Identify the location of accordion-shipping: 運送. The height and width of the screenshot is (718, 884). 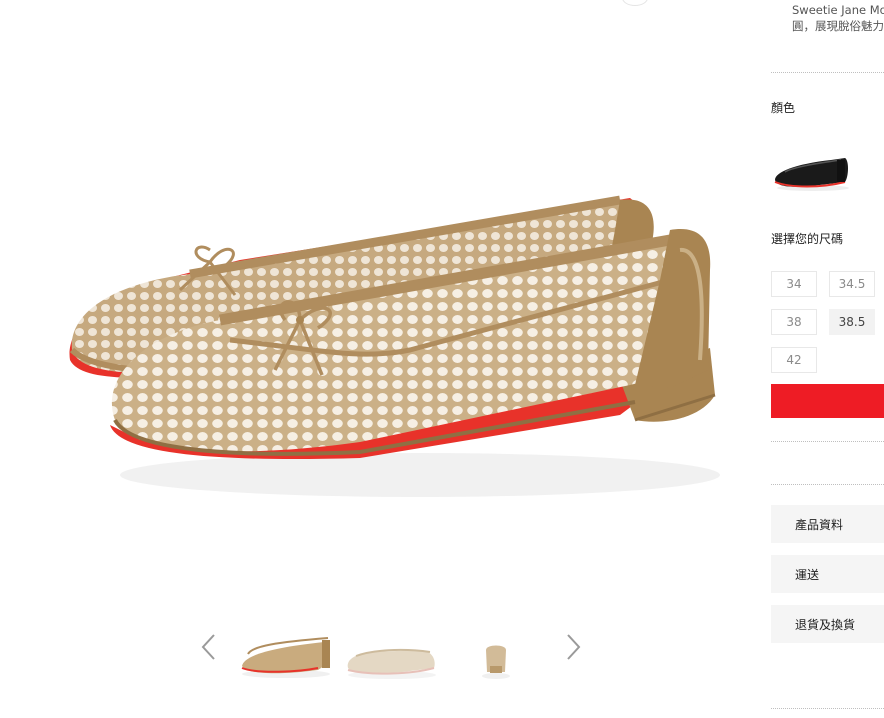
(827, 574).